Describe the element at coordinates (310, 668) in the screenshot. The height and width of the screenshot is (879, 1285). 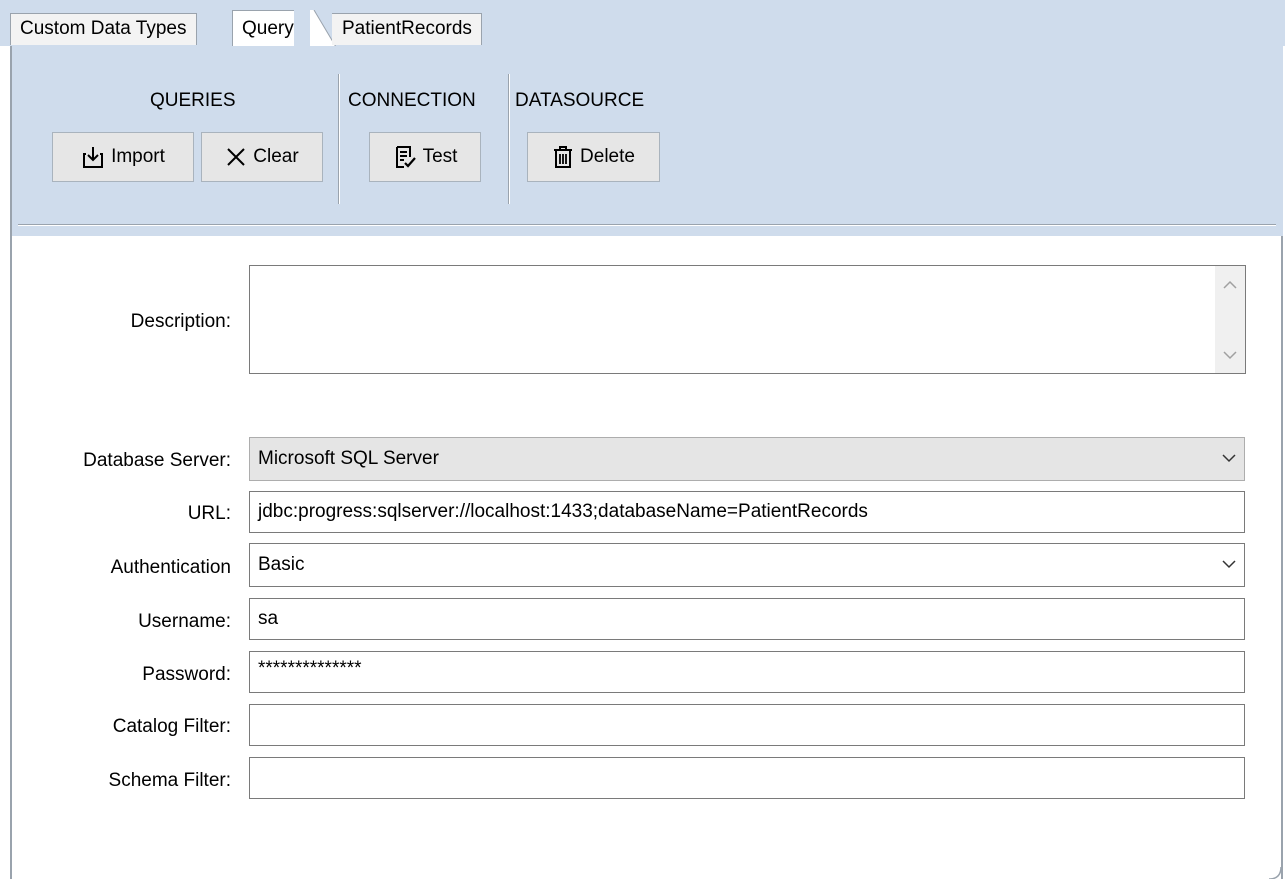
I see `password-value: **************` at that location.